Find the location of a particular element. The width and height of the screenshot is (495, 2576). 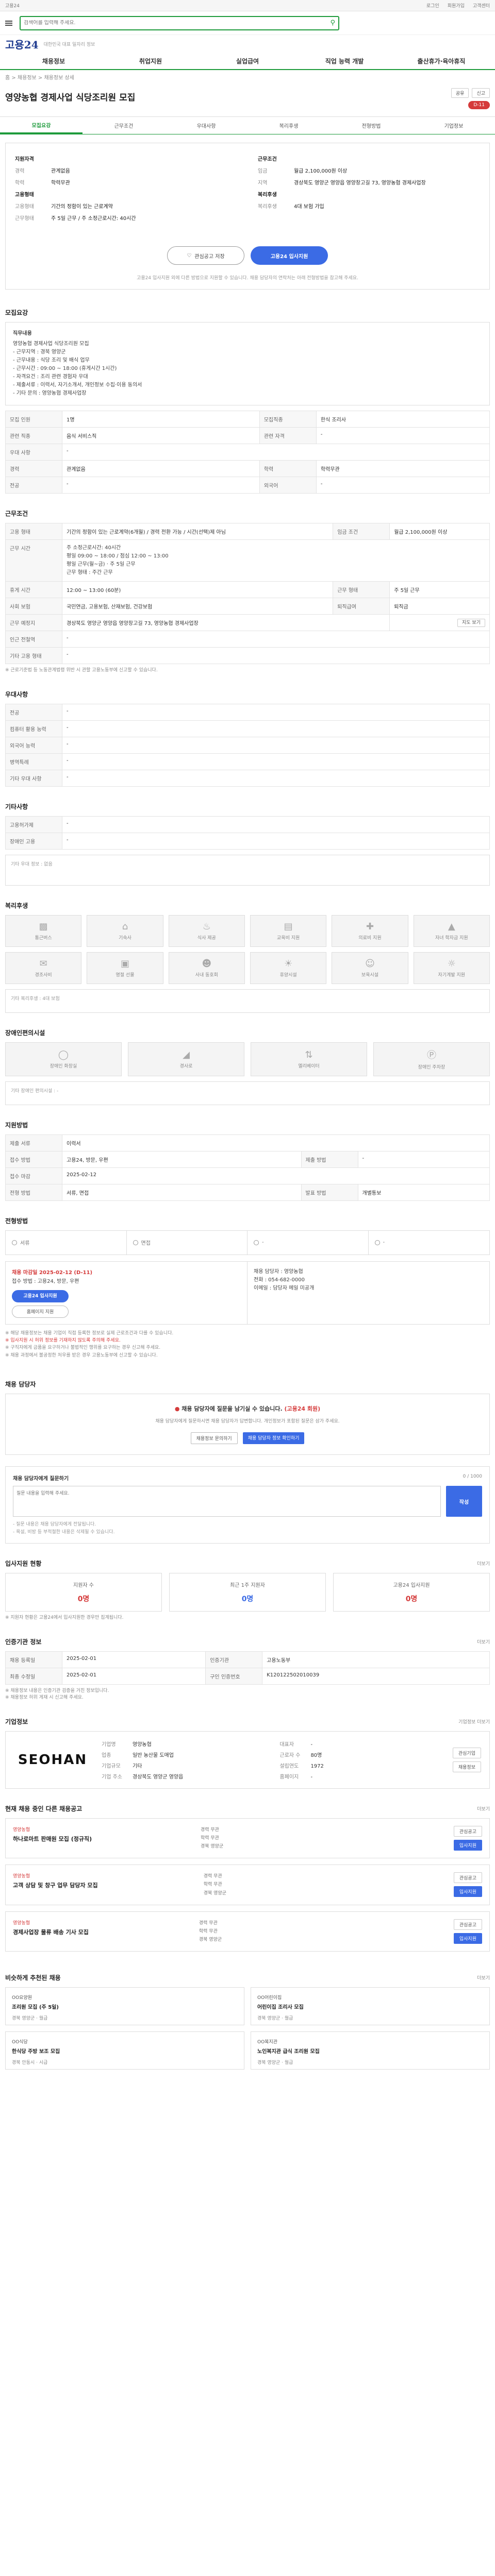

recommend-title: 한식당 주방 보조 모집 is located at coordinates (125, 2051).